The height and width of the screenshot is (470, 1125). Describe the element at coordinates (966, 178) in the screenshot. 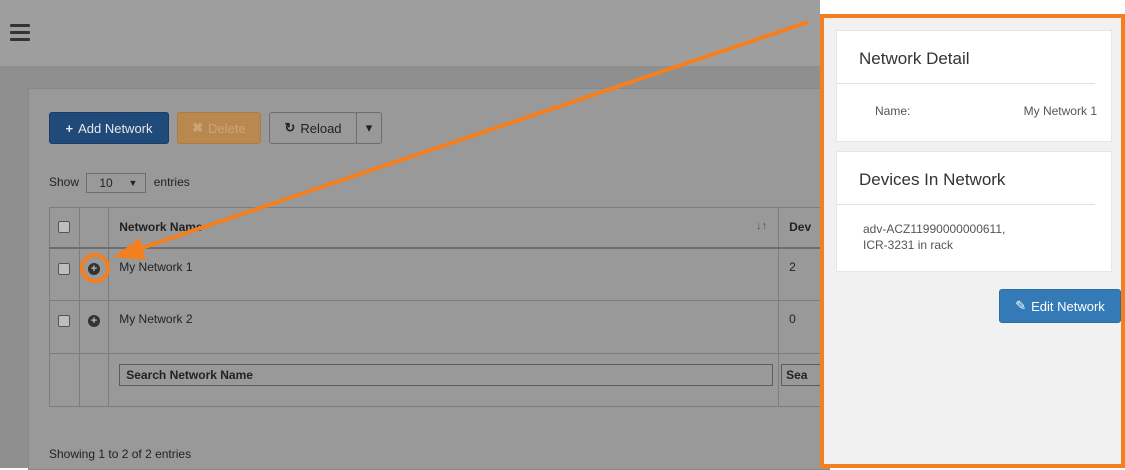

I see `devices-in-network-title: Devices In Network` at that location.